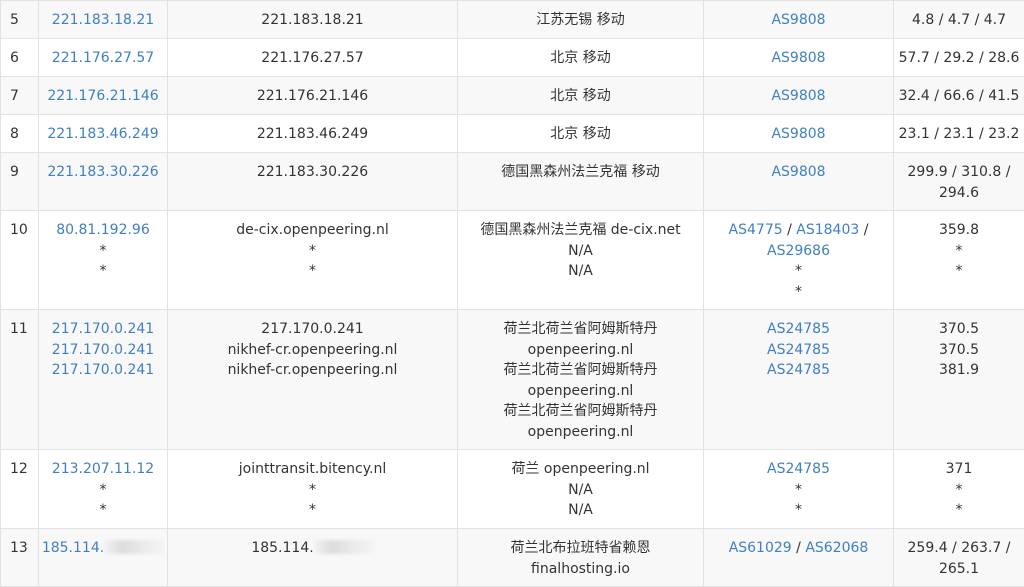  What do you see at coordinates (312, 469) in the screenshot?
I see `hostname: jointtransit.bitency.nl` at bounding box center [312, 469].